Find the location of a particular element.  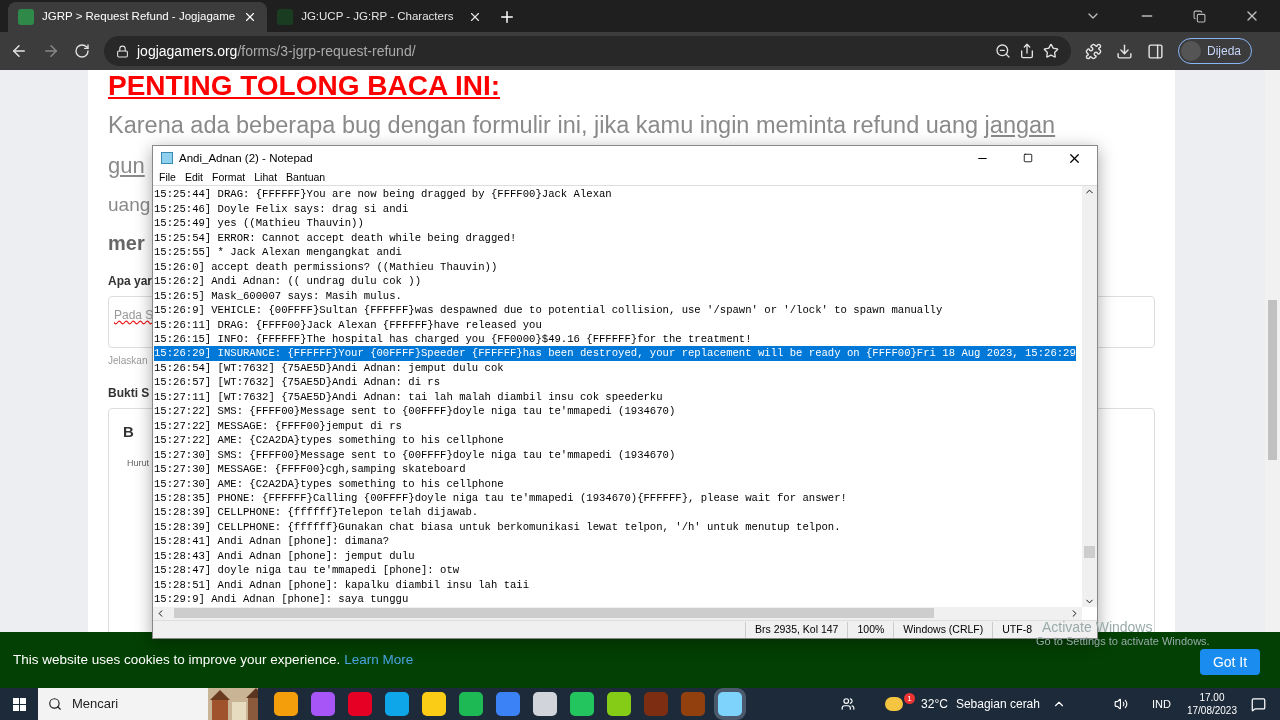

log-line: 15:28:51] Andi Adnan [phone]: kapalku diambil insu lah taii is located at coordinates (342, 585).